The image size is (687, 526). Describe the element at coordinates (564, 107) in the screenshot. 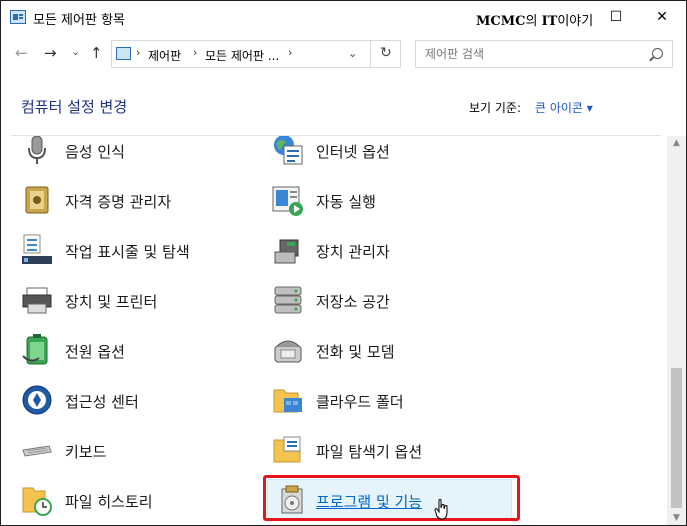

I see `view-by-dropdown: 큰 아이콘 ▾` at that location.